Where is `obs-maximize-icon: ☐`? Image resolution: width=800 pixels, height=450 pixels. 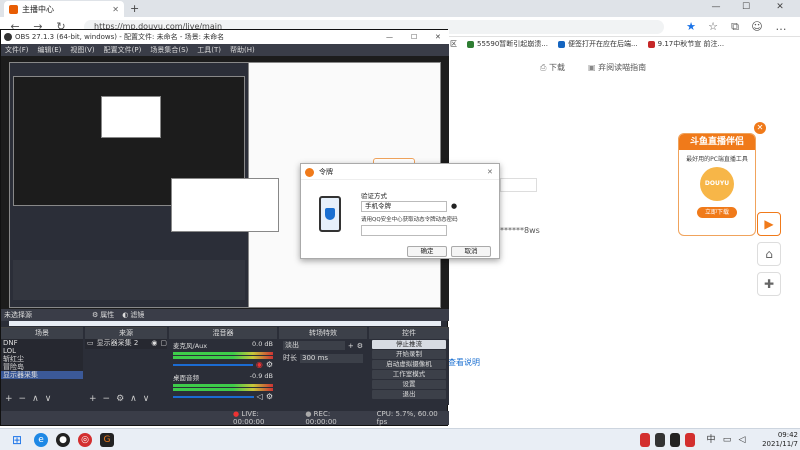 obs-maximize-icon: ☐ is located at coordinates (414, 37).